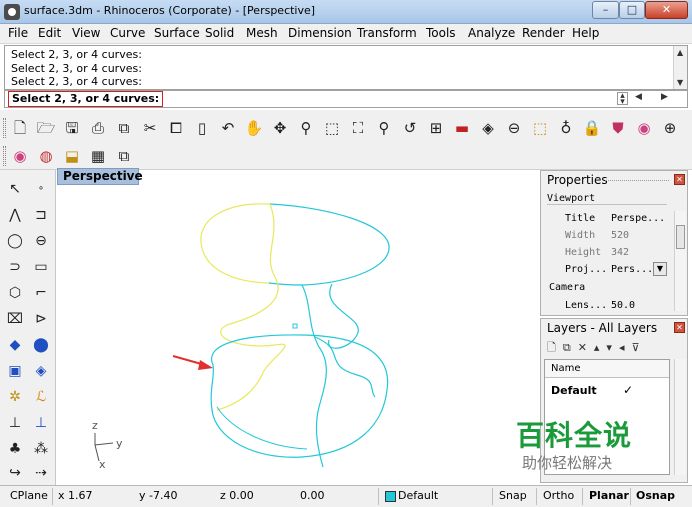 Image resolution: width=692 pixels, height=507 pixels. What do you see at coordinates (558, 495) in the screenshot?
I see `ortho-toggle: Ortho` at bounding box center [558, 495].